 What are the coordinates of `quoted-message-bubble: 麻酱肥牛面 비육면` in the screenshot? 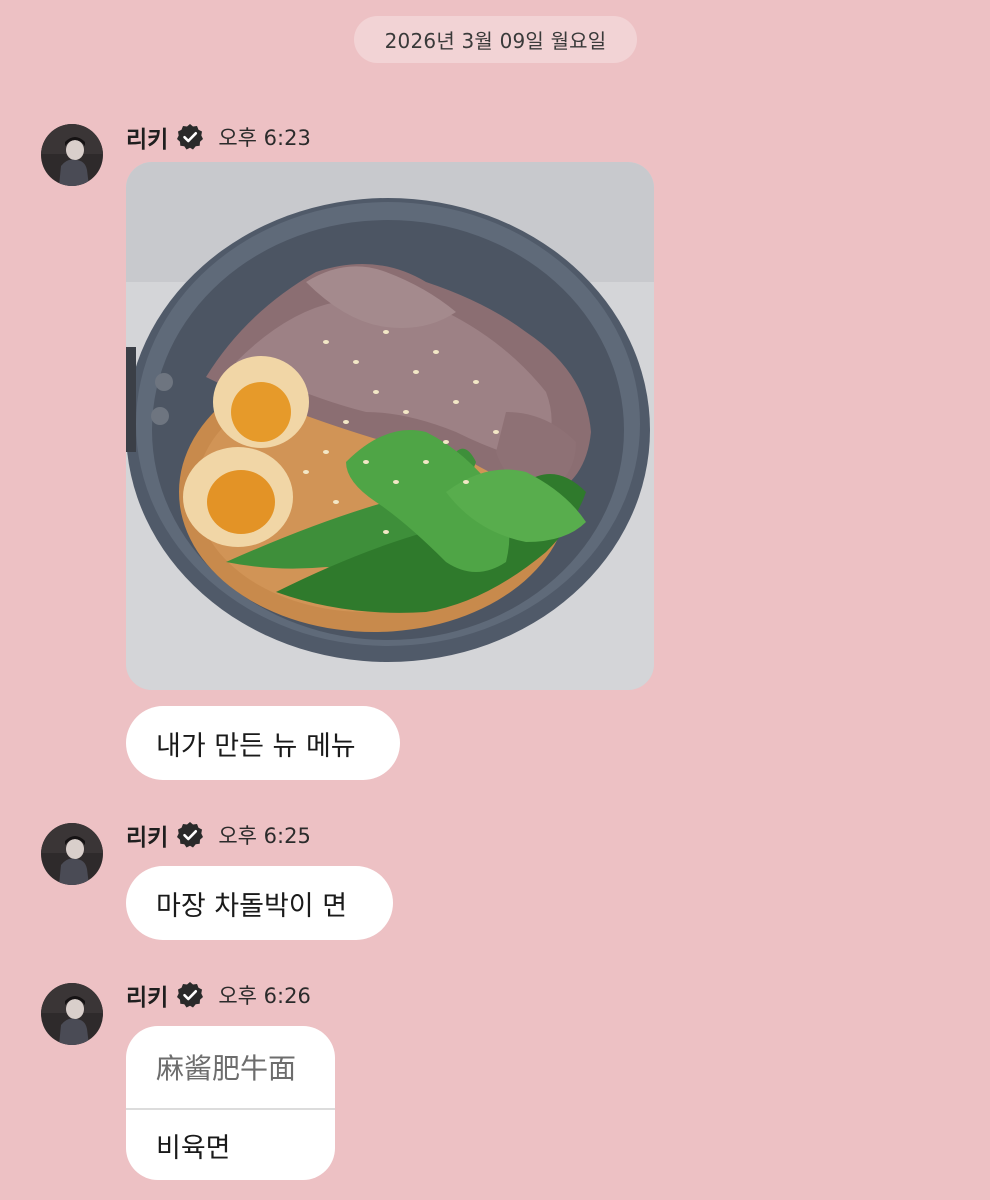 It's located at (230, 1103).